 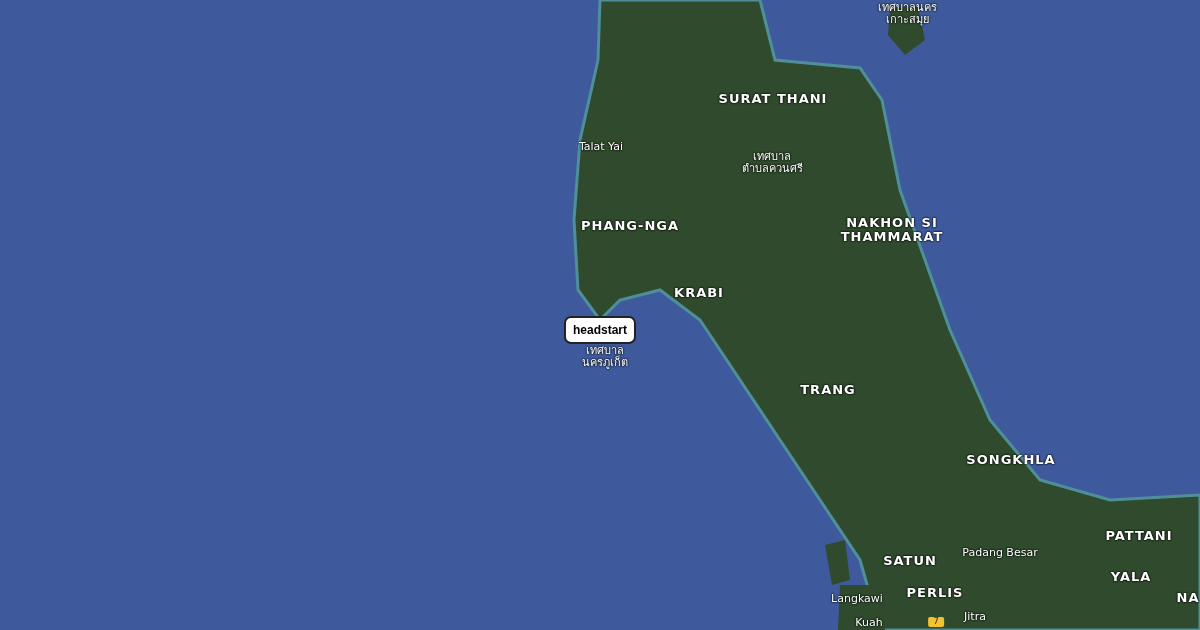 I want to click on town-label: Talat Yai, so click(x=601, y=147).